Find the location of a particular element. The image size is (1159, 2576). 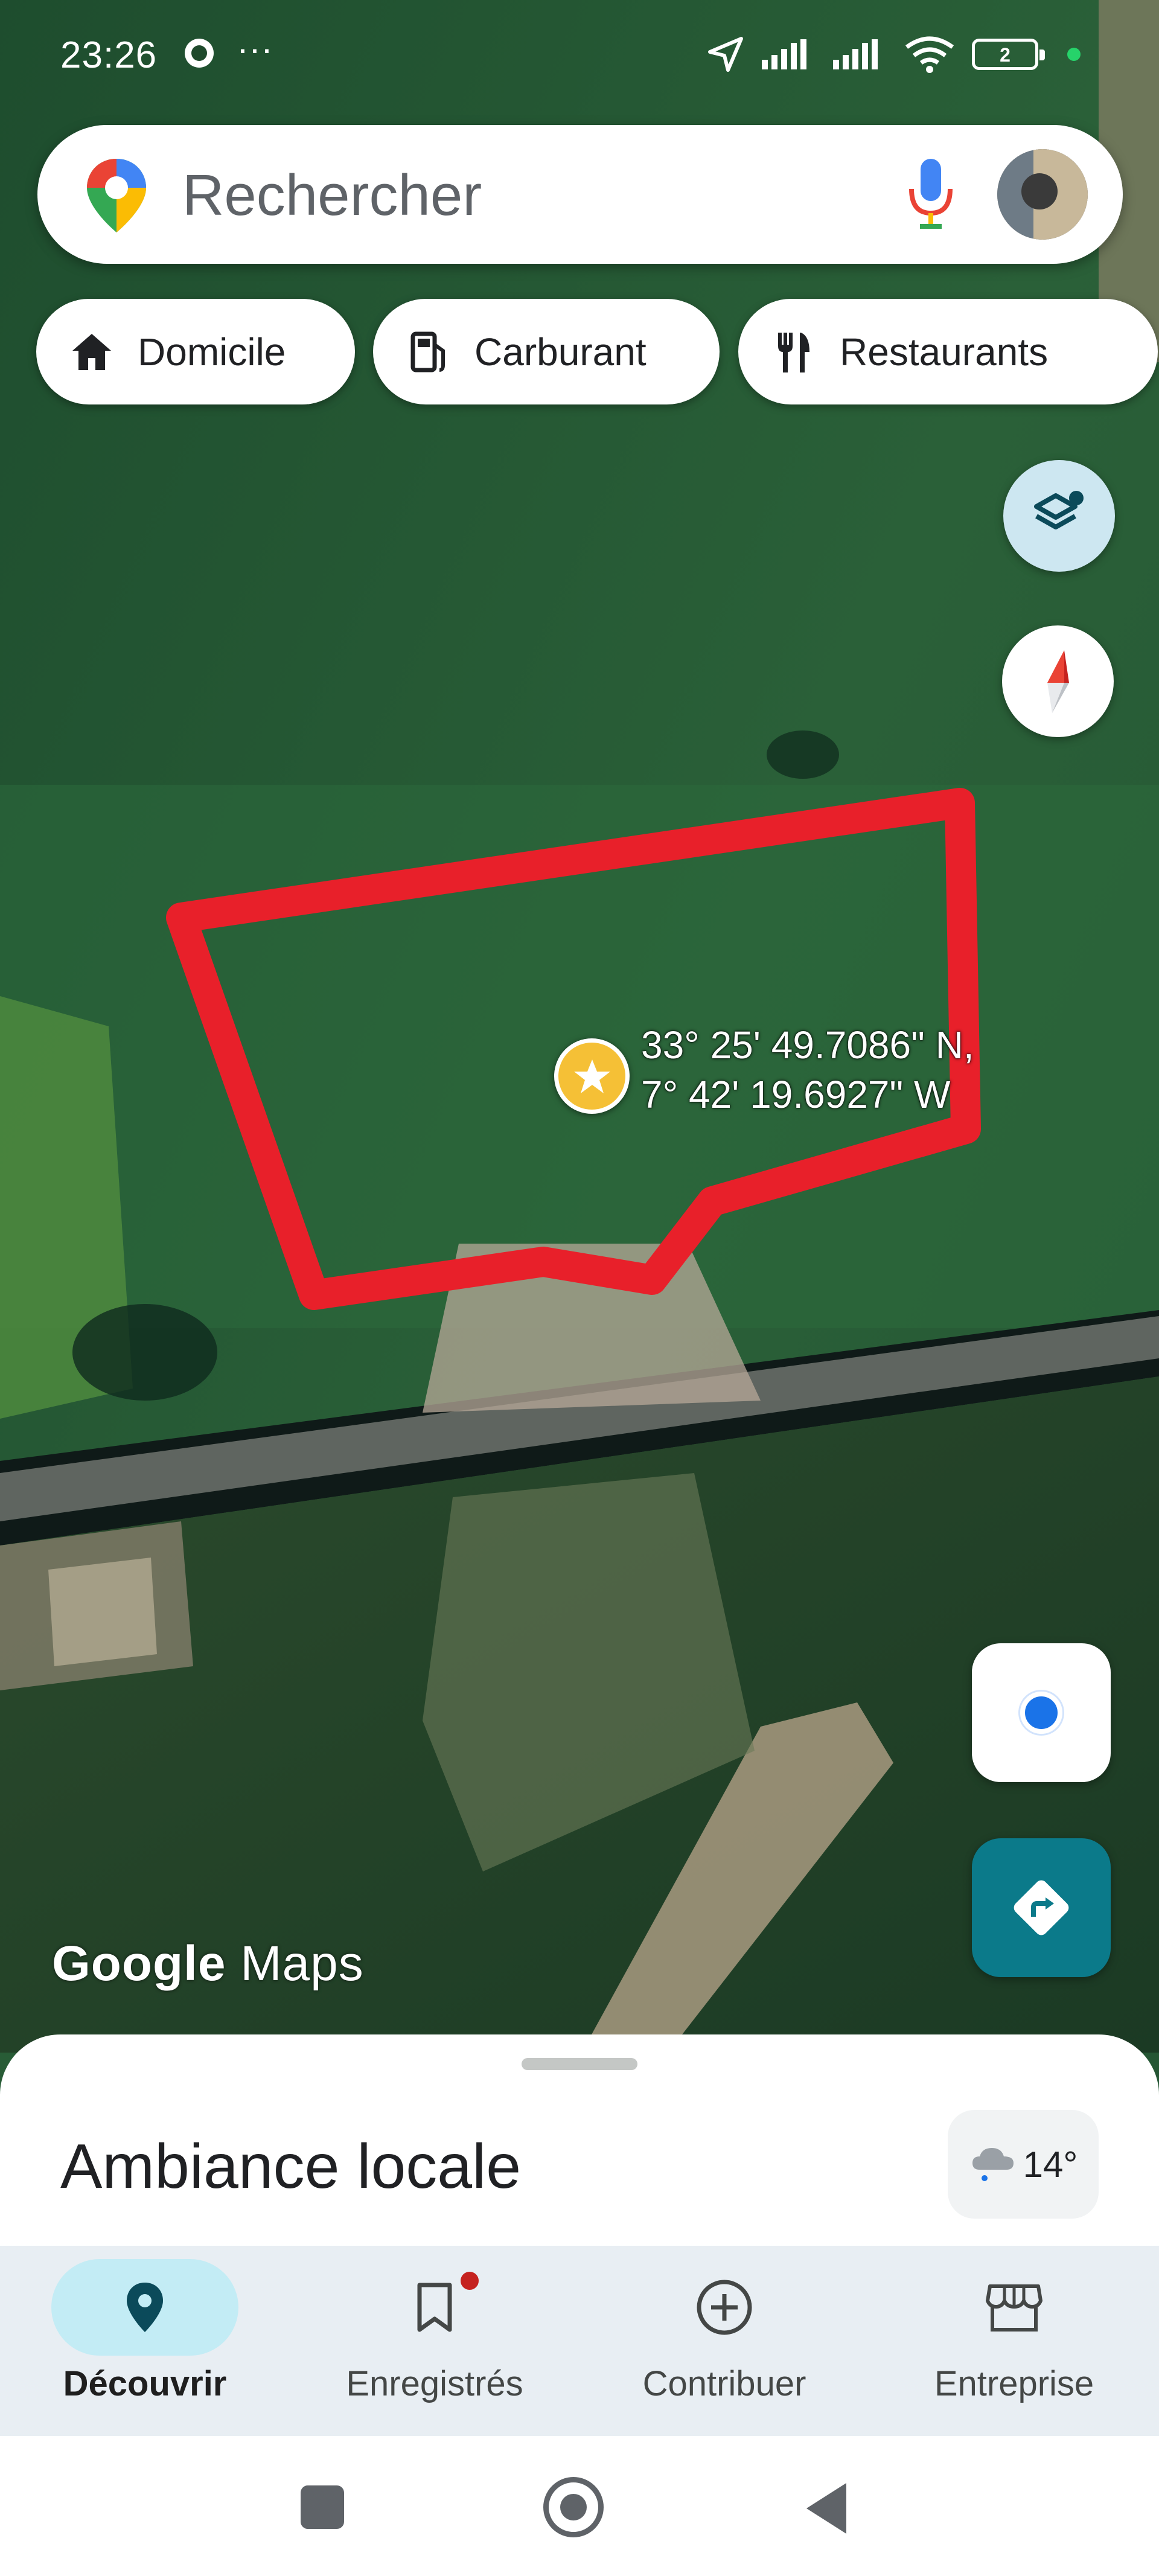

home-circle-icon is located at coordinates (573, 2507).